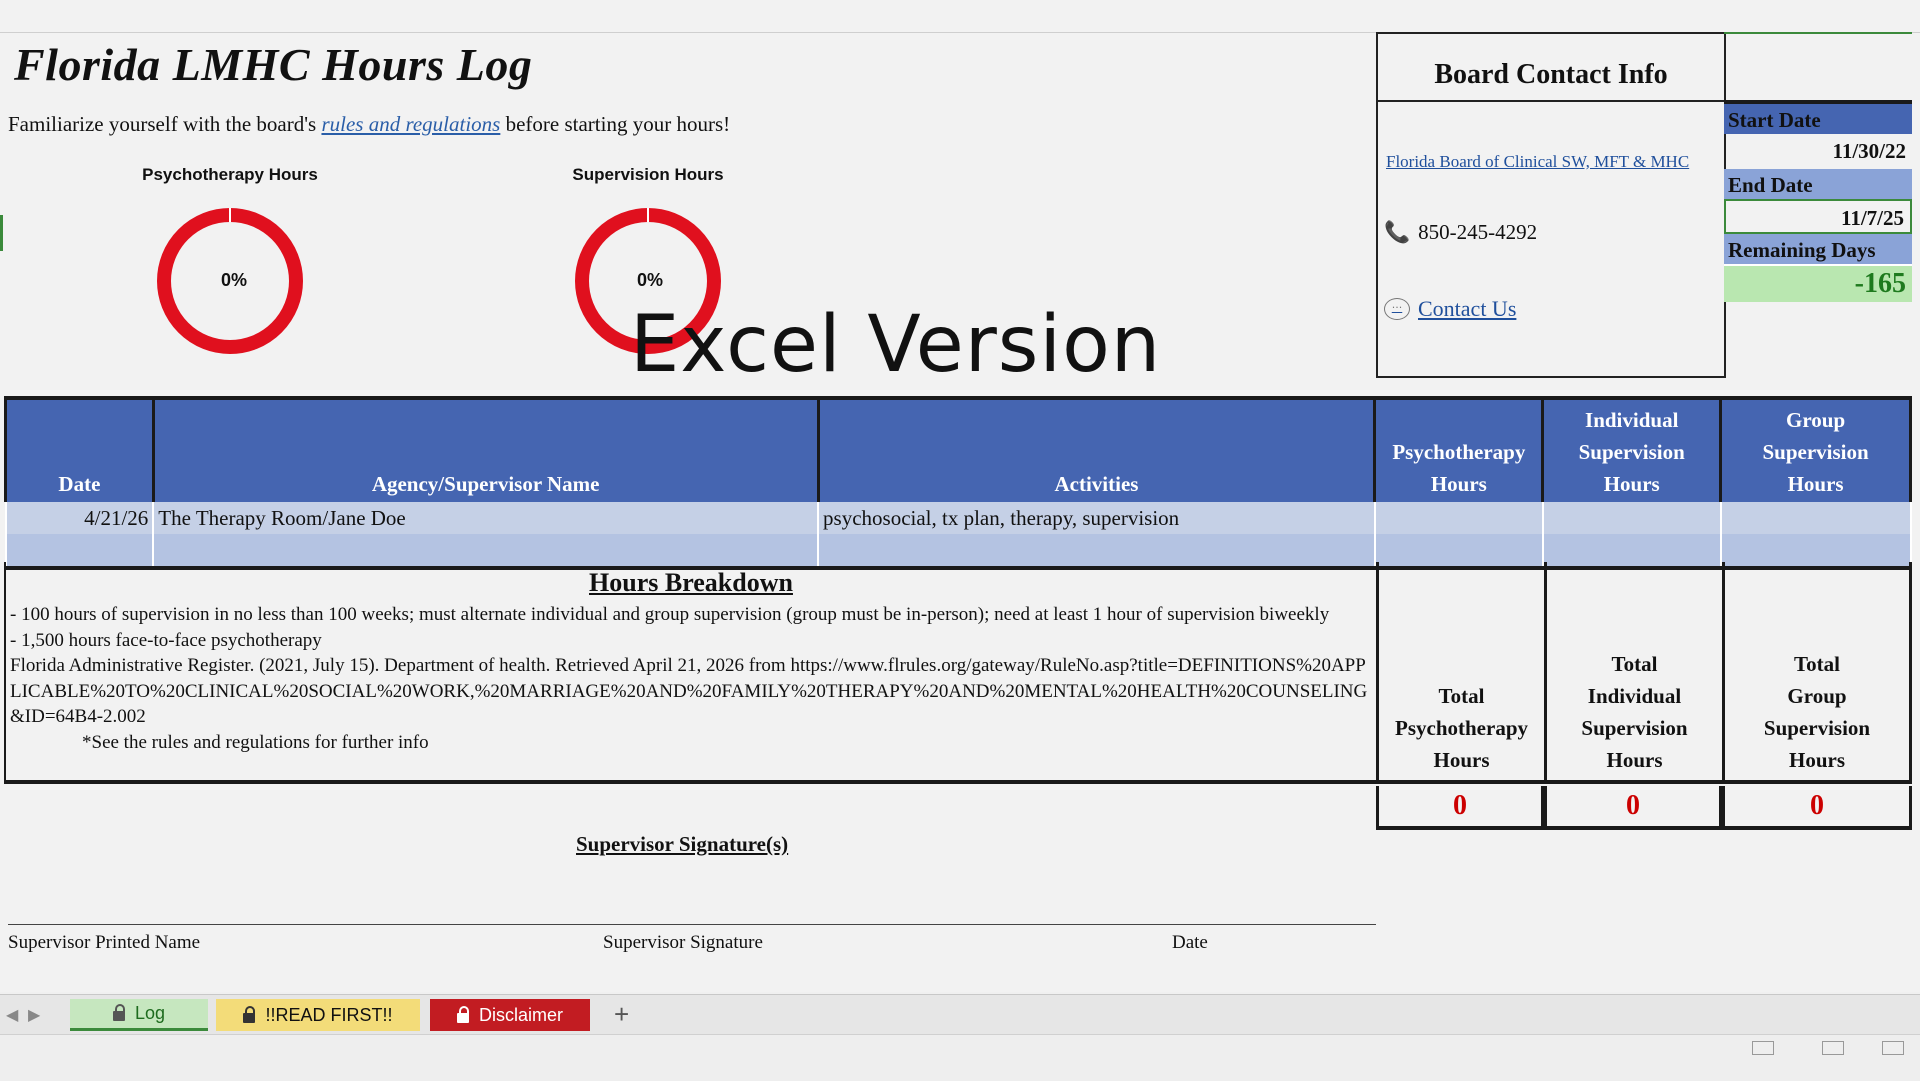 The height and width of the screenshot is (1081, 1920). Describe the element at coordinates (1631, 518) in the screenshot. I see `individual-hours-cell` at that location.